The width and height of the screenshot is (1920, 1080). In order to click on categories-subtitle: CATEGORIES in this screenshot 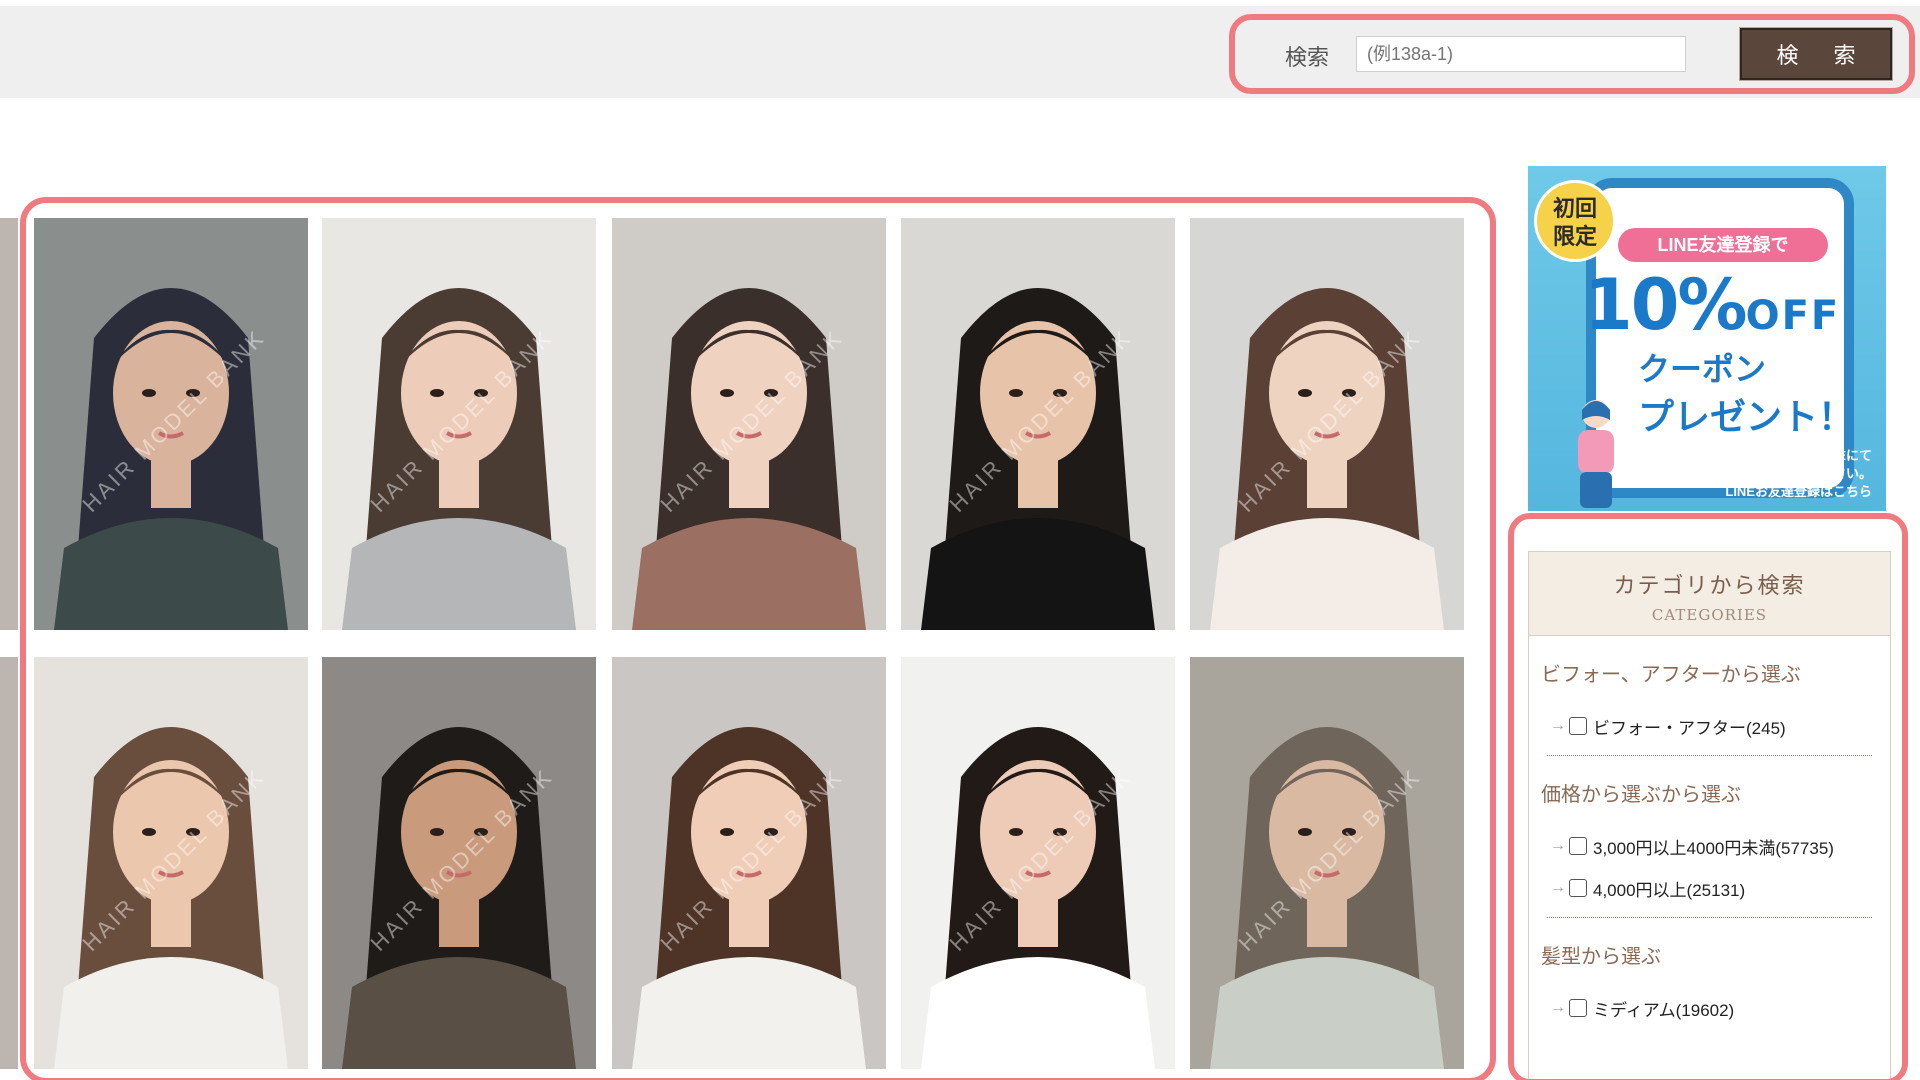, I will do `click(1709, 615)`.